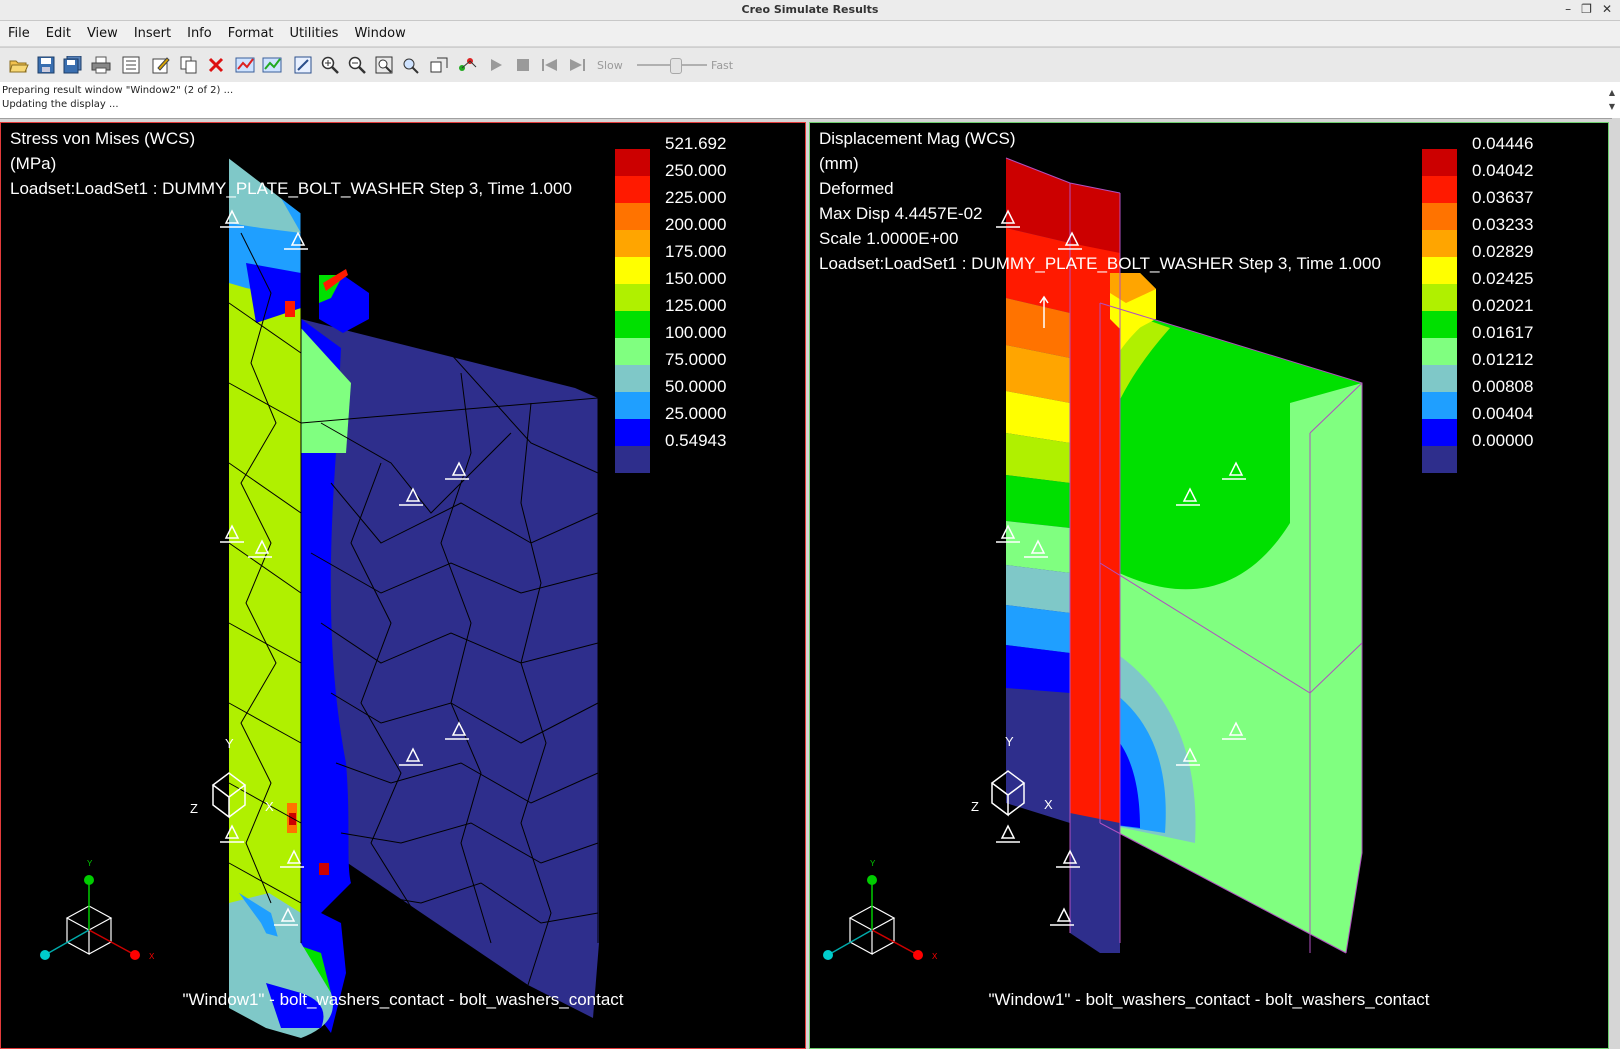 This screenshot has height=1049, width=1620. What do you see at coordinates (1503, 197) in the screenshot?
I see `legend-value: 0.03637` at bounding box center [1503, 197].